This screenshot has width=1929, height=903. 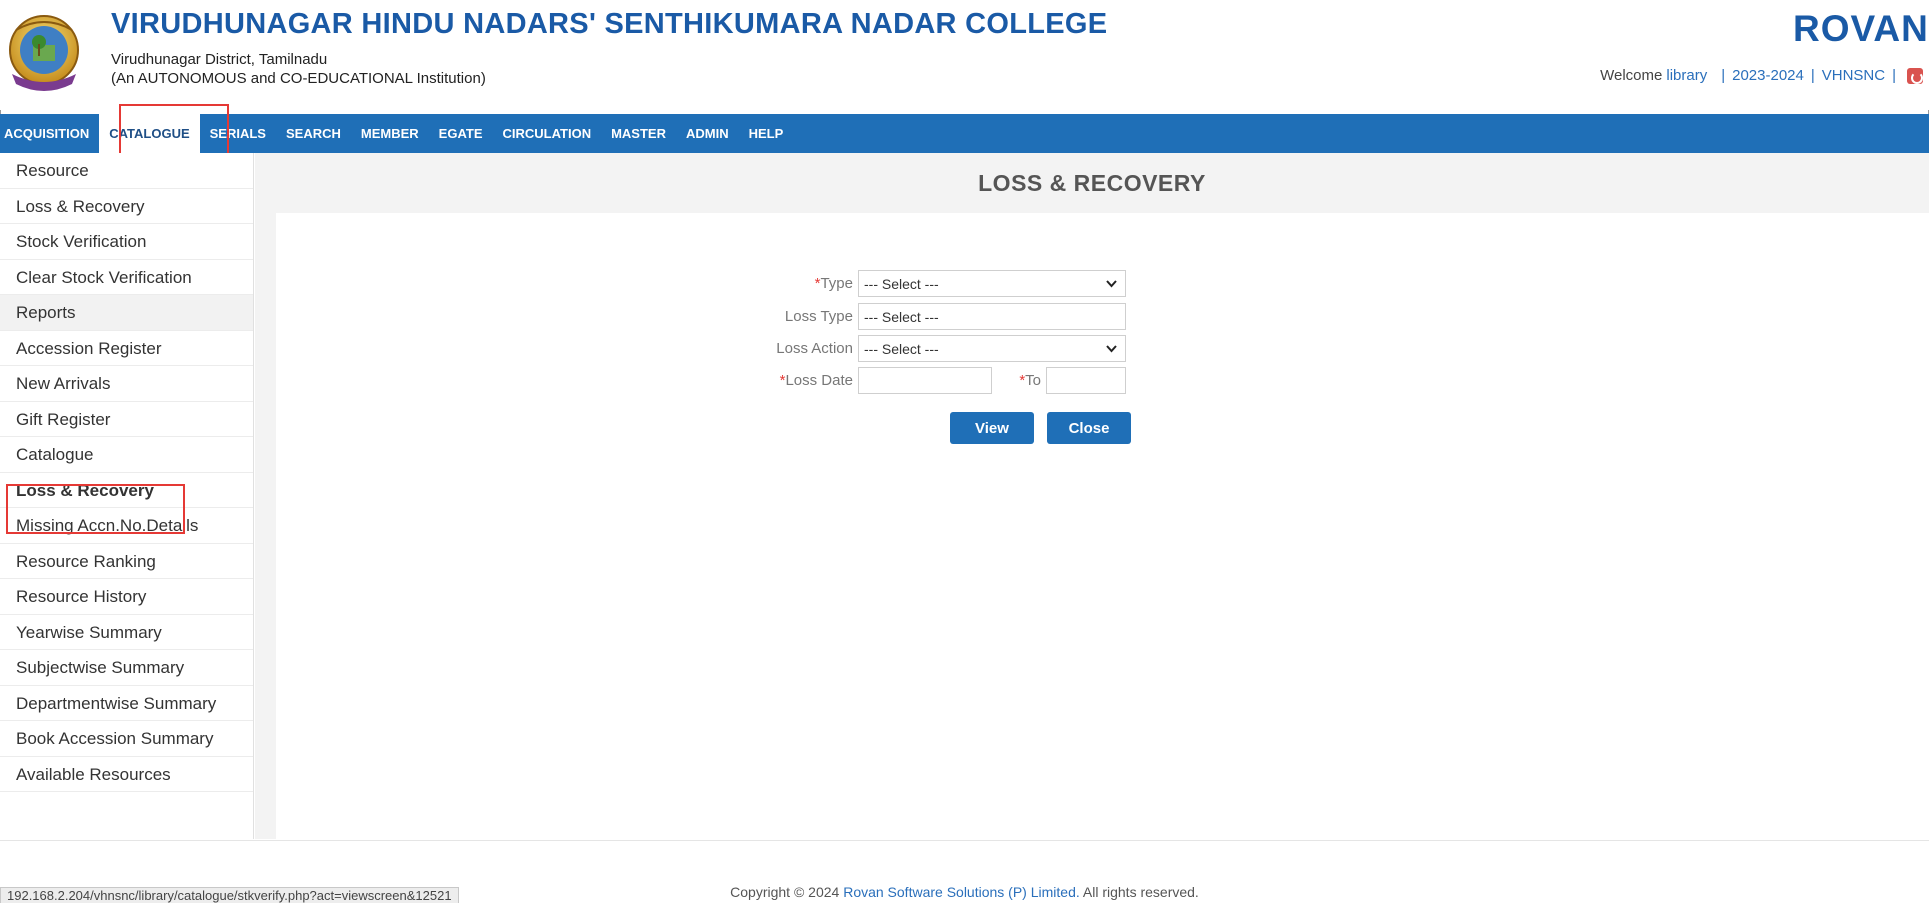 I want to click on nav-catalogue: CATALOGUE, so click(x=149, y=133).